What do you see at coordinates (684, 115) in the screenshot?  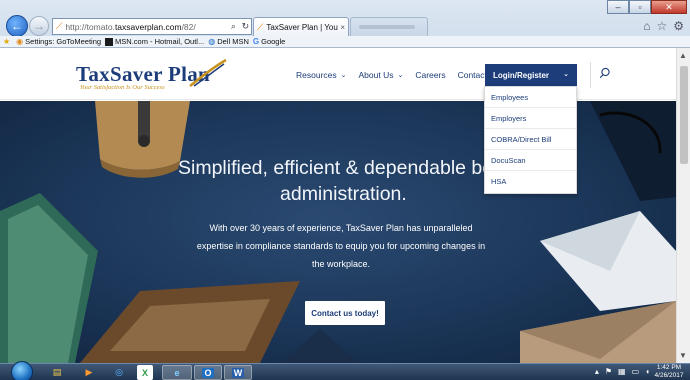 I see `scroll-thumb` at bounding box center [684, 115].